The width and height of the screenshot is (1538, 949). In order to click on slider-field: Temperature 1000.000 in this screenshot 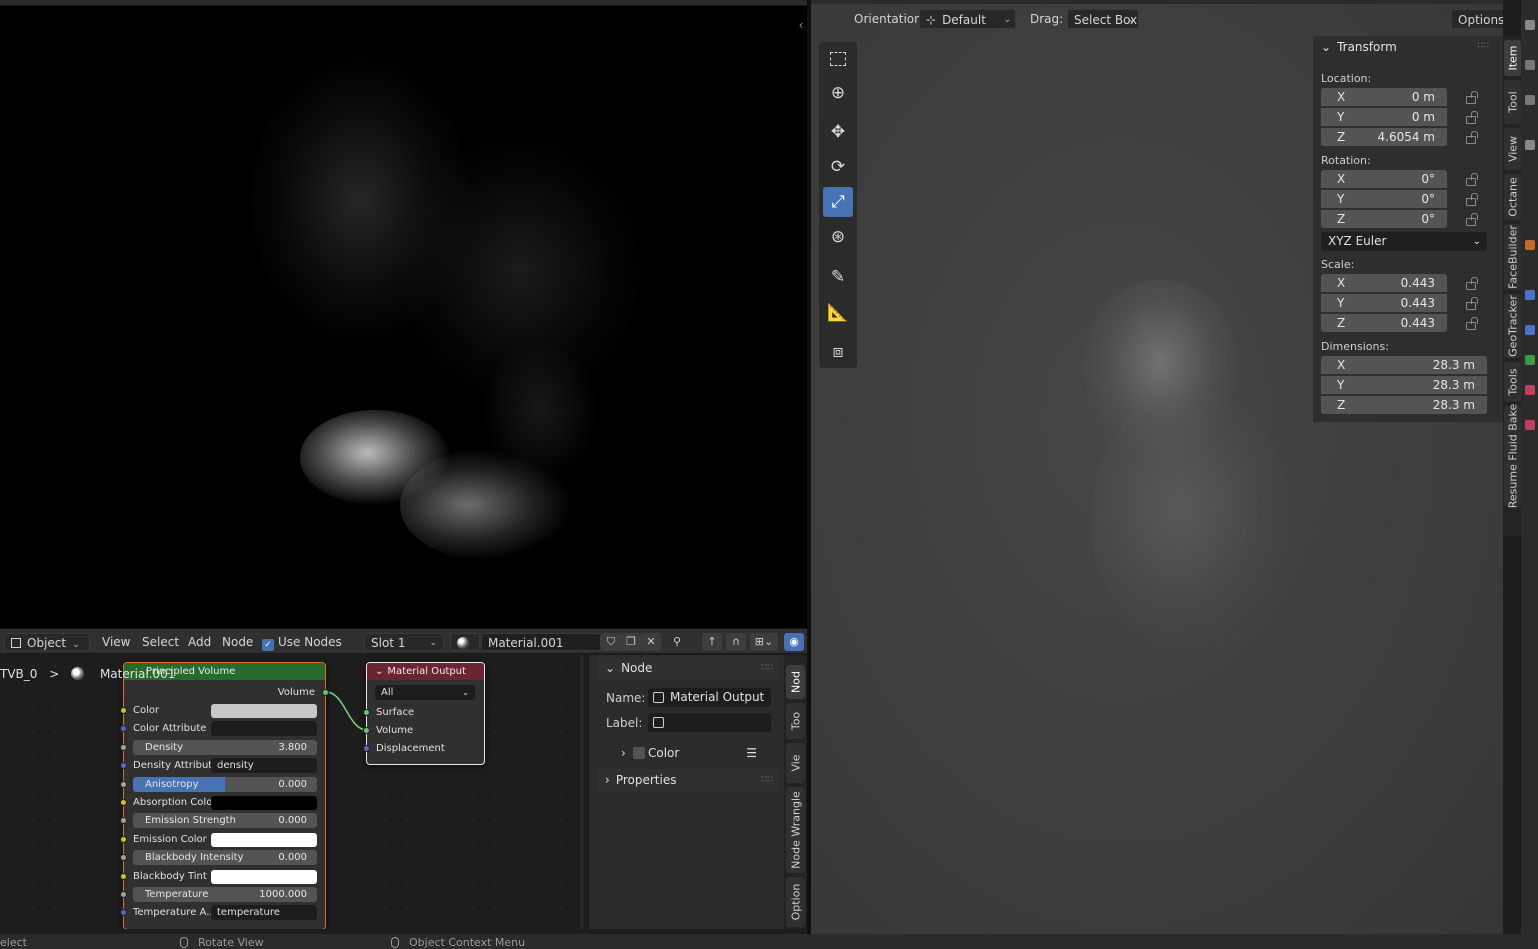, I will do `click(225, 894)`.